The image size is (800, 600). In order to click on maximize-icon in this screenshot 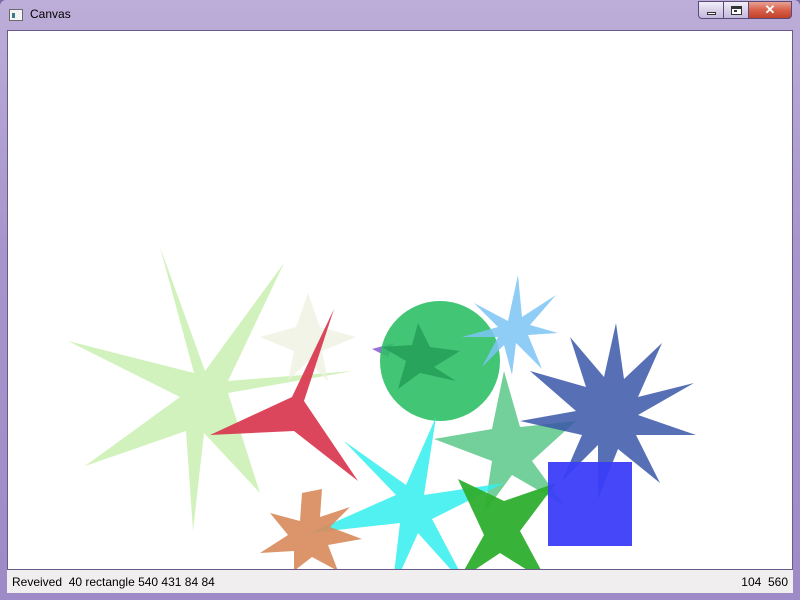, I will do `click(736, 10)`.